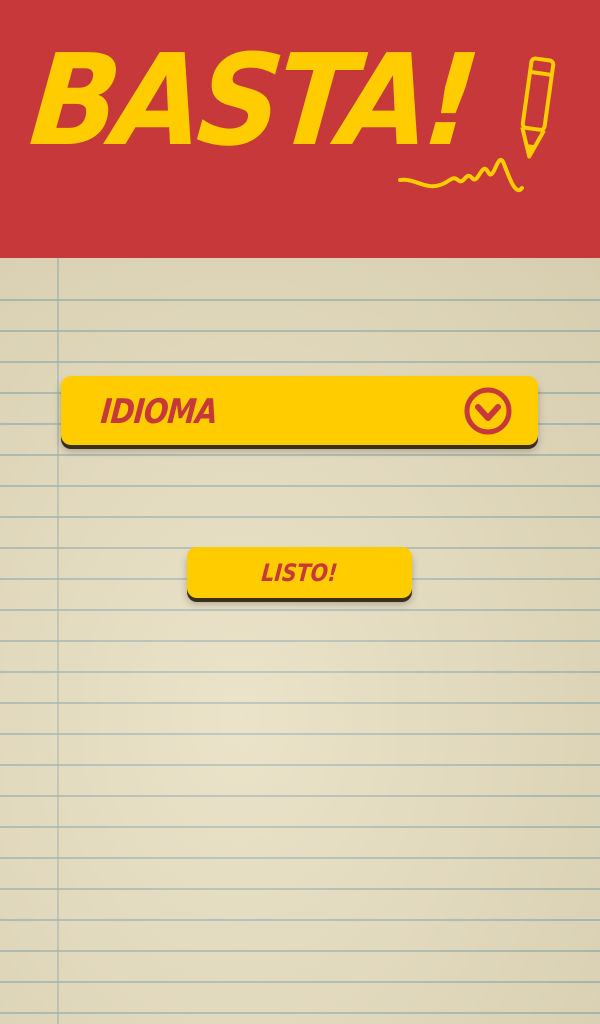 The height and width of the screenshot is (1024, 600). What do you see at coordinates (477, 124) in the screenshot?
I see `pencil-icon` at bounding box center [477, 124].